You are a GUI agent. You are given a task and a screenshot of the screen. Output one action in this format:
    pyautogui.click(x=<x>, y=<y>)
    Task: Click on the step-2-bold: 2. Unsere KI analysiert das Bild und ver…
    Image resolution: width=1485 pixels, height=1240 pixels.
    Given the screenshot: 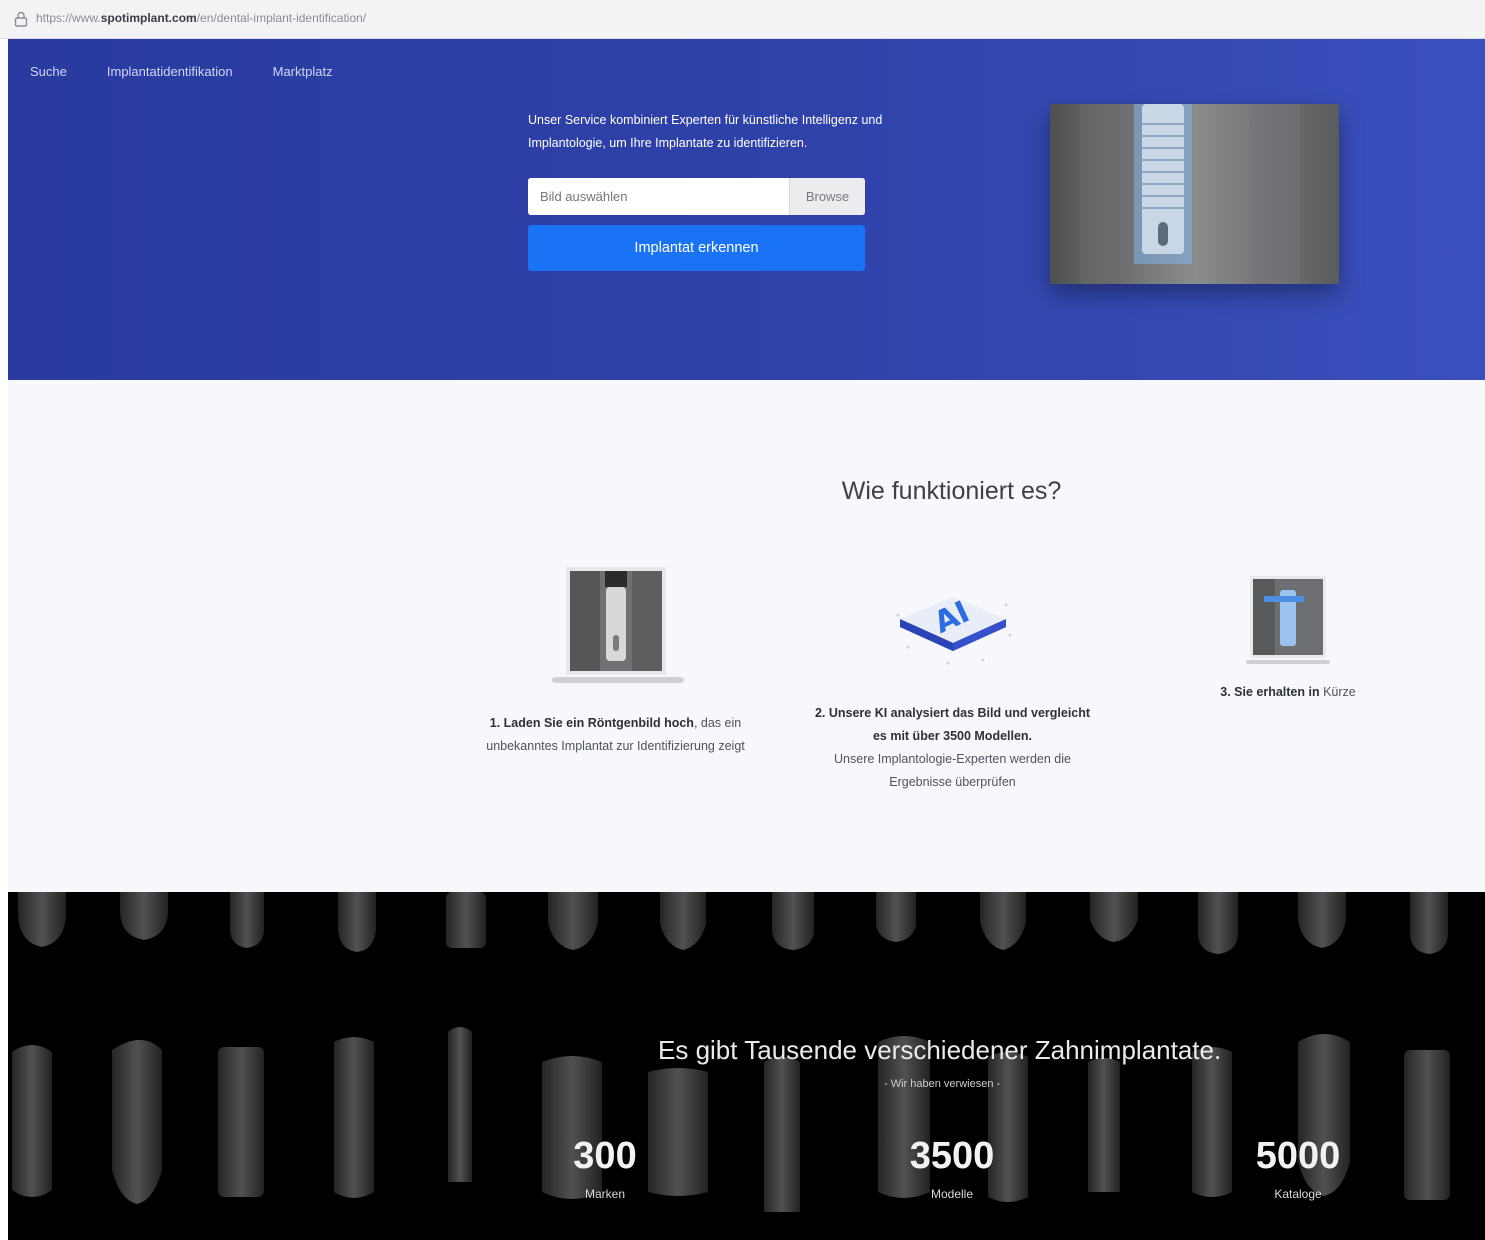 What is the action you would take?
    pyautogui.click(x=952, y=724)
    